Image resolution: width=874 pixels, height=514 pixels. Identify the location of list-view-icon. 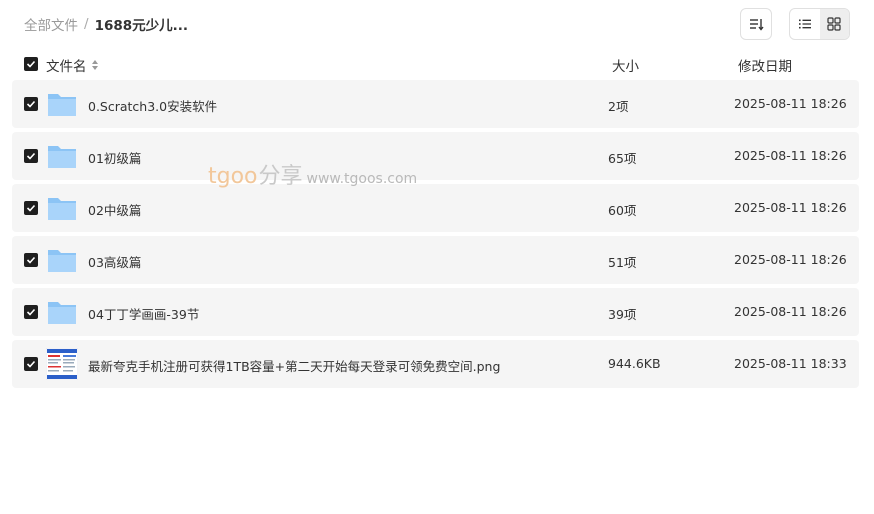
(804, 24).